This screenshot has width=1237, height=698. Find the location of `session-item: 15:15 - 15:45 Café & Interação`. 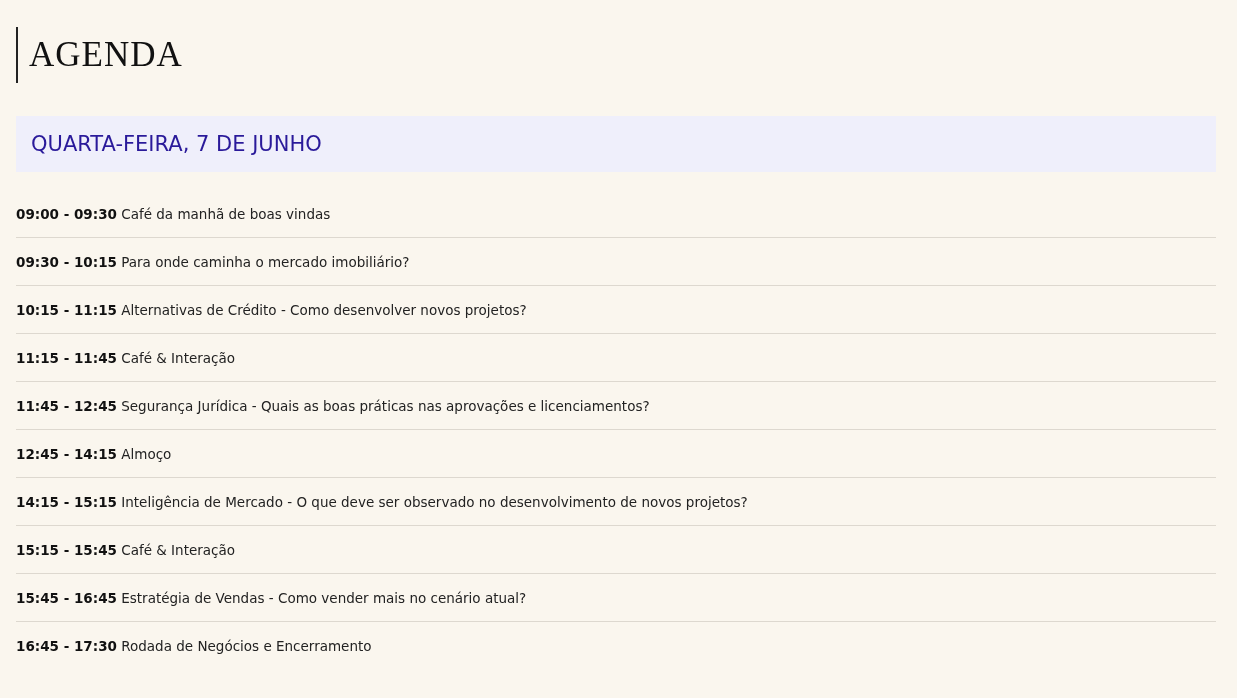

session-item: 15:15 - 15:45 Café & Interação is located at coordinates (126, 549).